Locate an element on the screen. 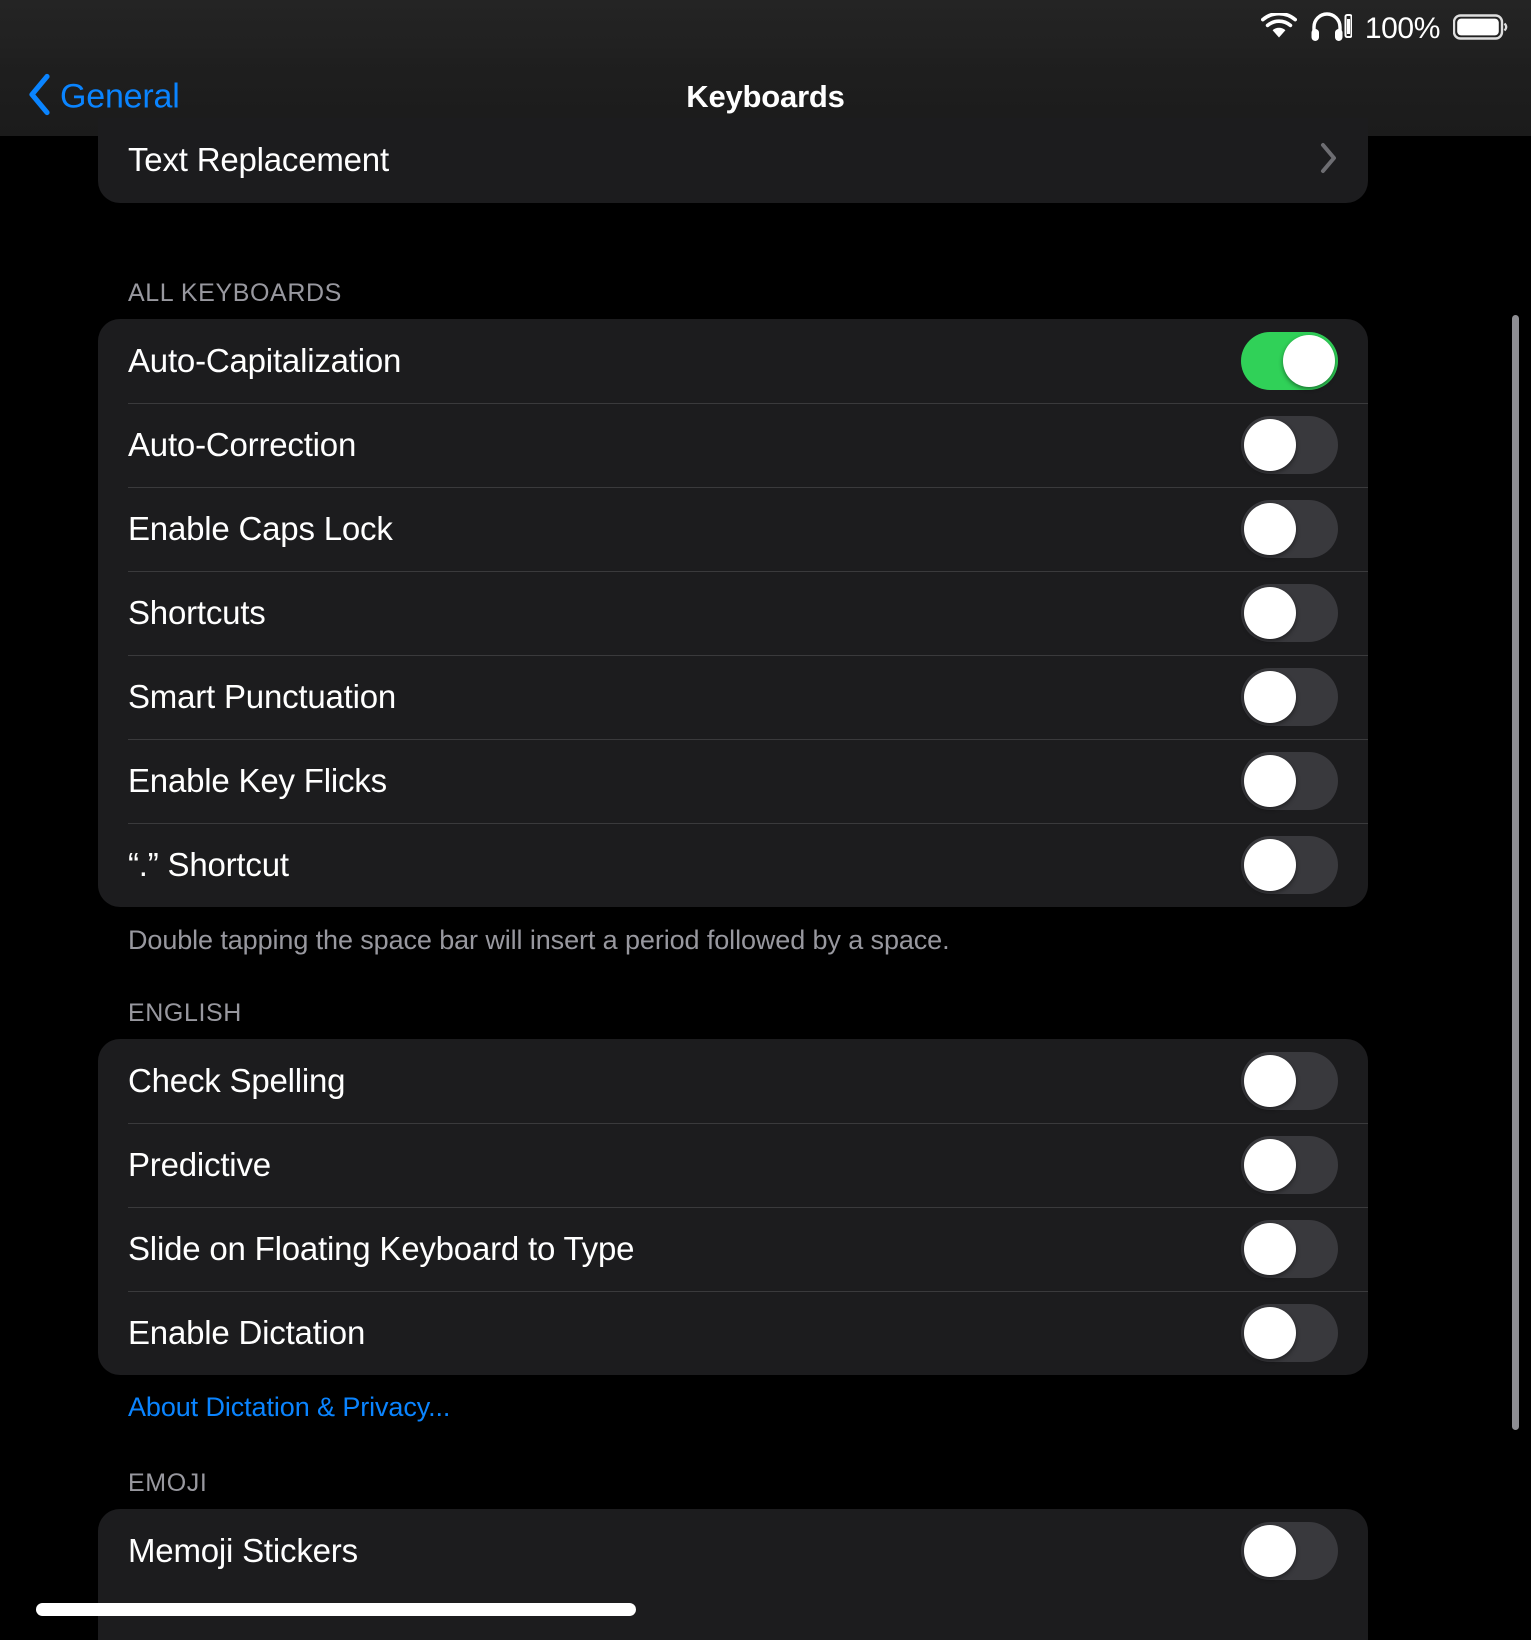 This screenshot has height=1640, width=1531. page-title: Keyboards is located at coordinates (765, 96).